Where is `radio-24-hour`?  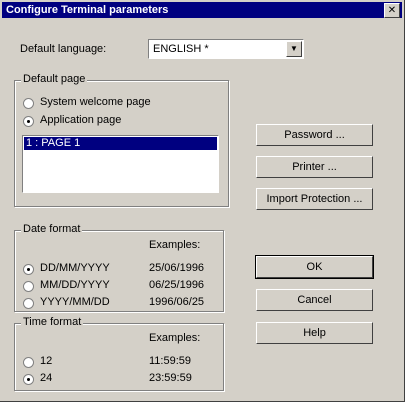 radio-24-hour is located at coordinates (28, 379).